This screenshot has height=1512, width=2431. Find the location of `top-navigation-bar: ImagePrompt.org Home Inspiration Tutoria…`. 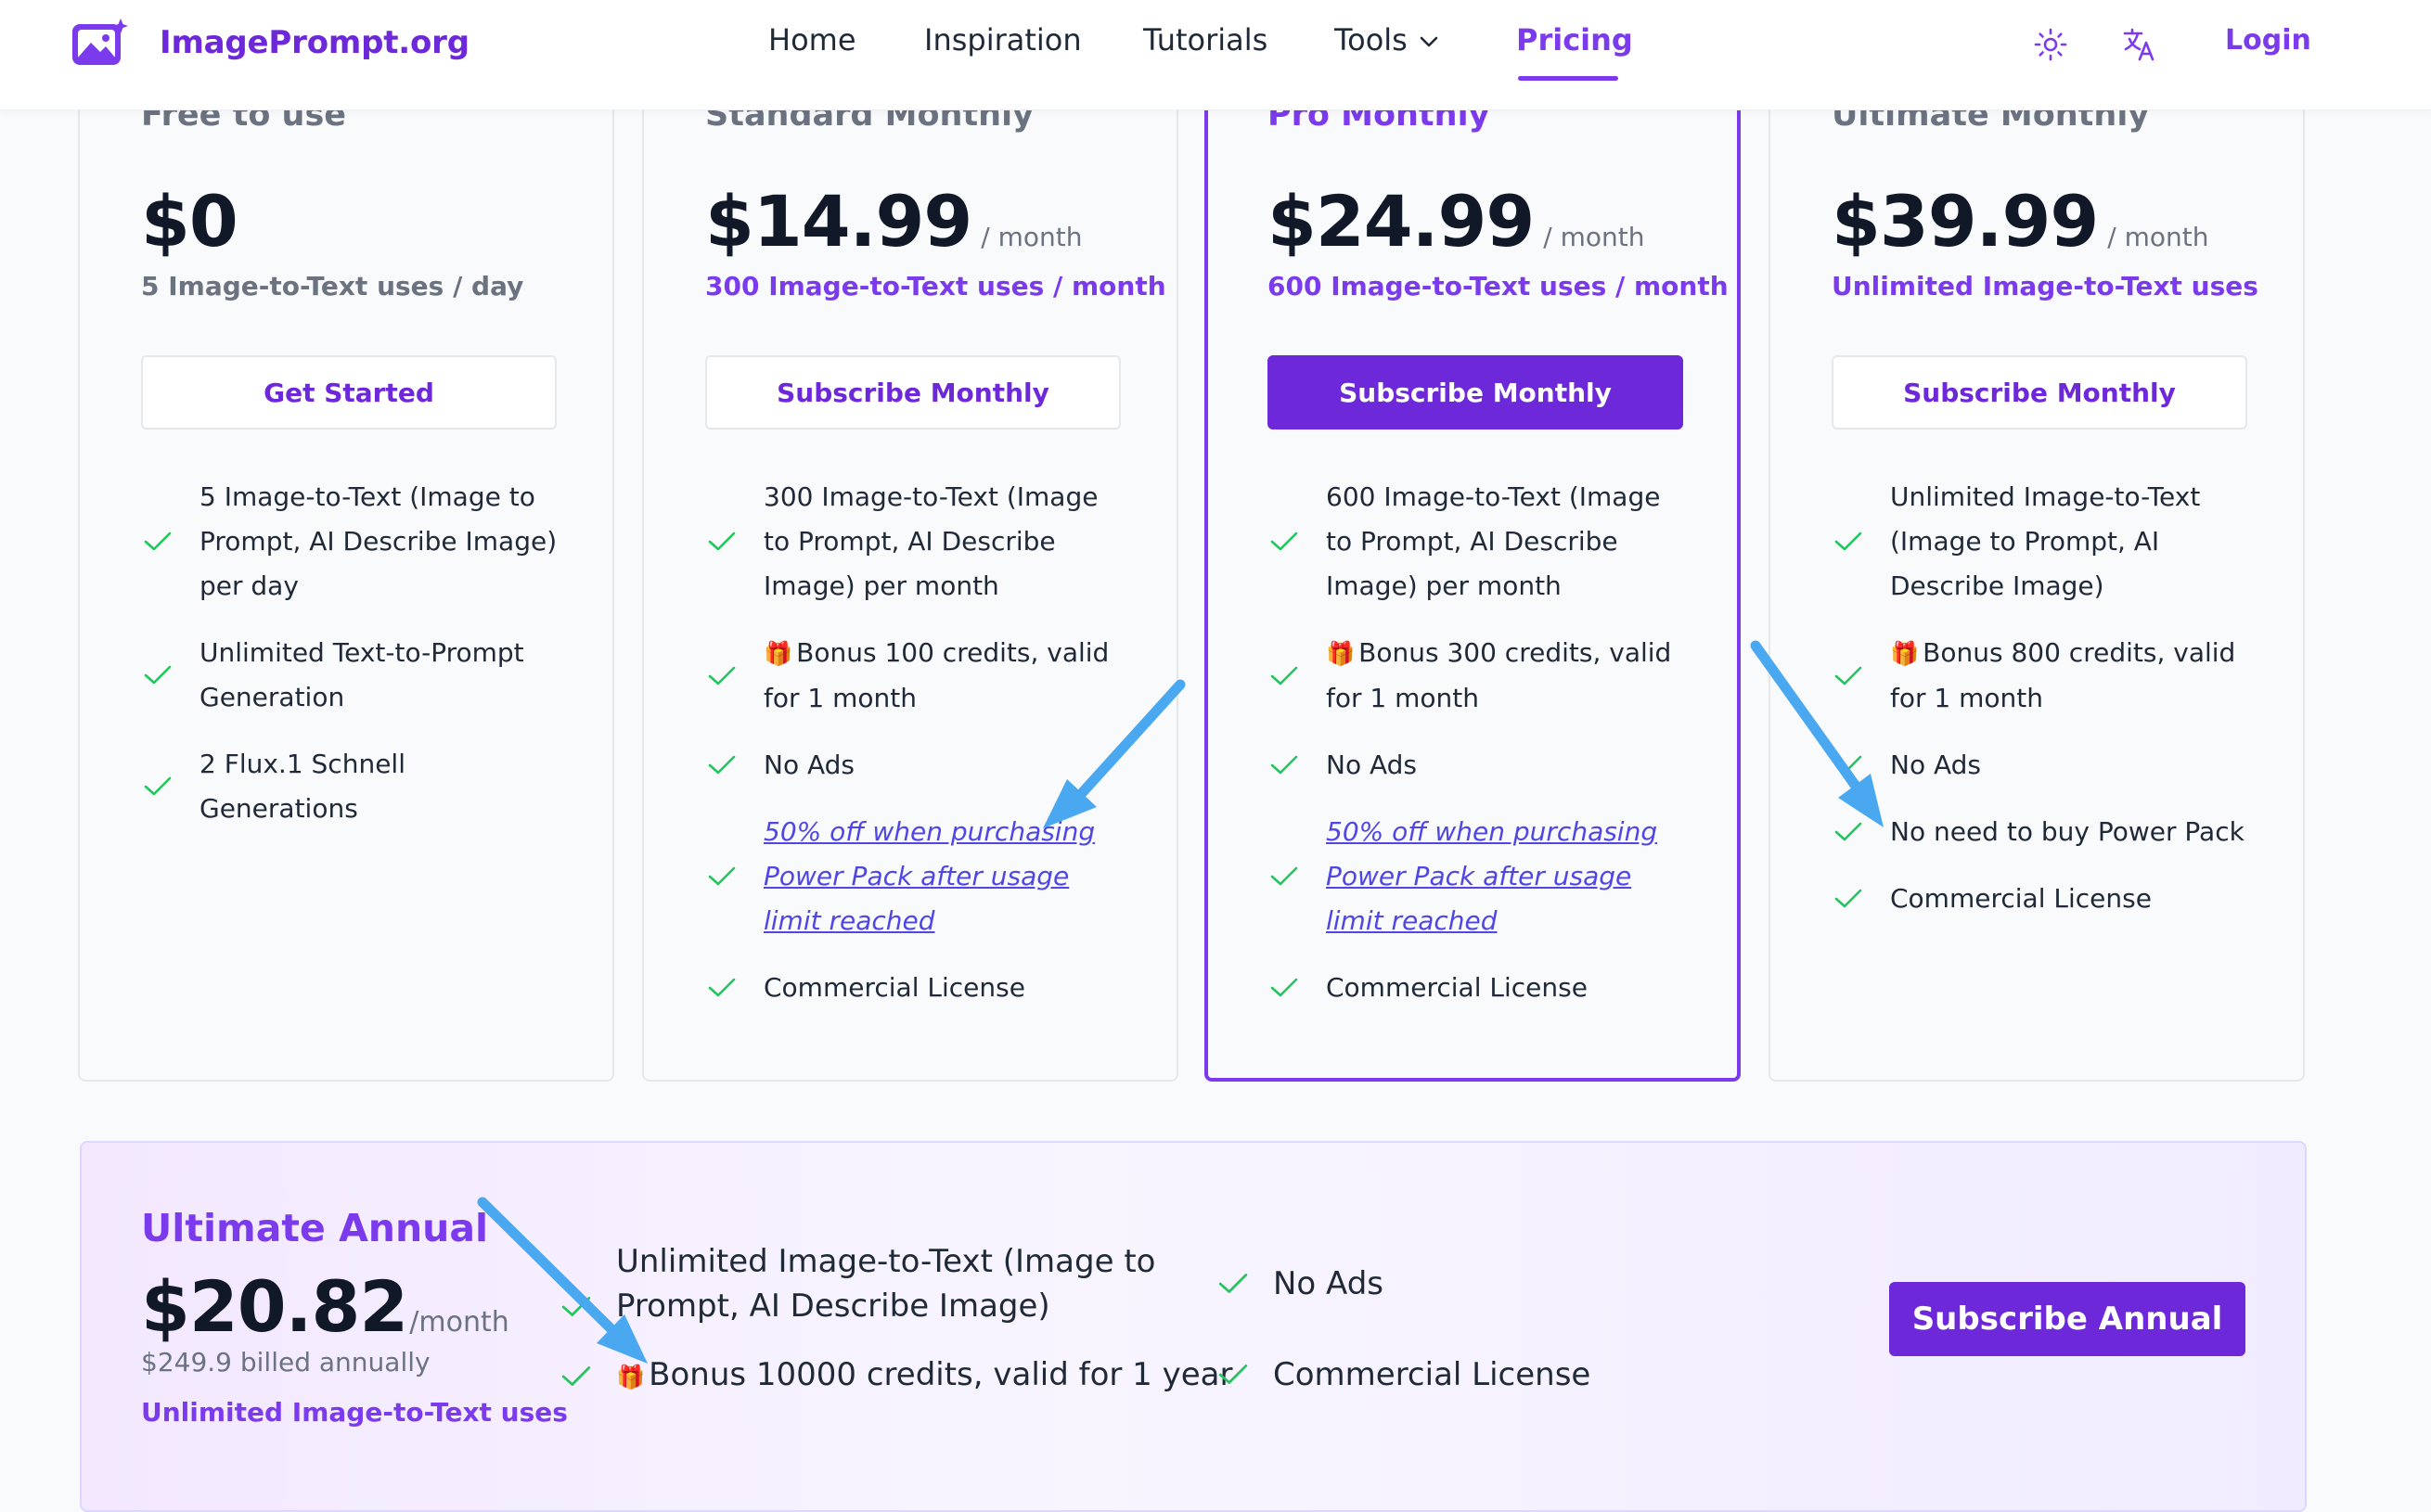

top-navigation-bar: ImagePrompt.org Home Inspiration Tutoria… is located at coordinates (1215, 55).